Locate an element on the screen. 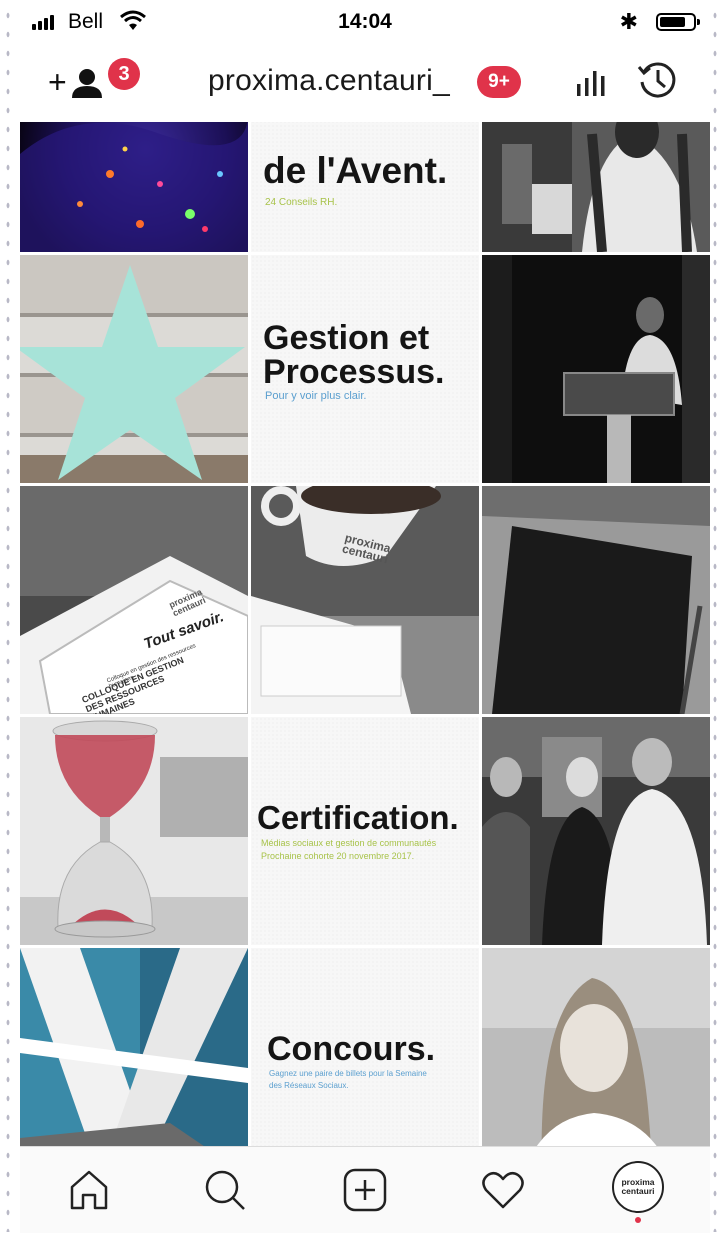 Image resolution: width=718 pixels, height=1233 pixels. post-star is located at coordinates (134, 369).